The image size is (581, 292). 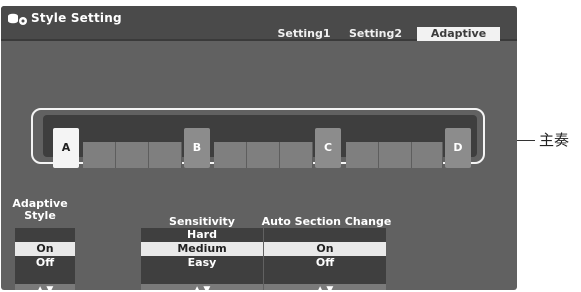 What do you see at coordinates (526, 140) in the screenshot?
I see `callout-leader-line` at bounding box center [526, 140].